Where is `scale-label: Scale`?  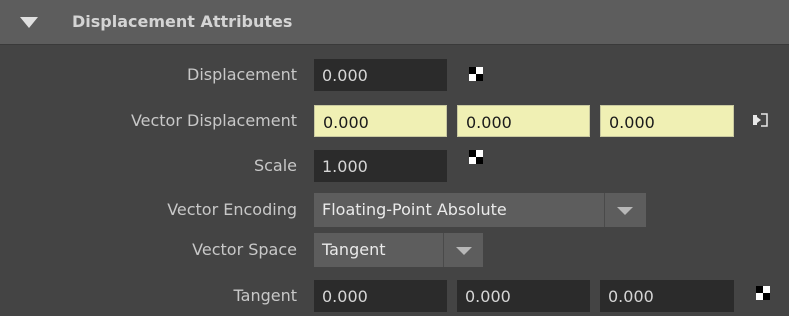
scale-label: Scale is located at coordinates (275, 165).